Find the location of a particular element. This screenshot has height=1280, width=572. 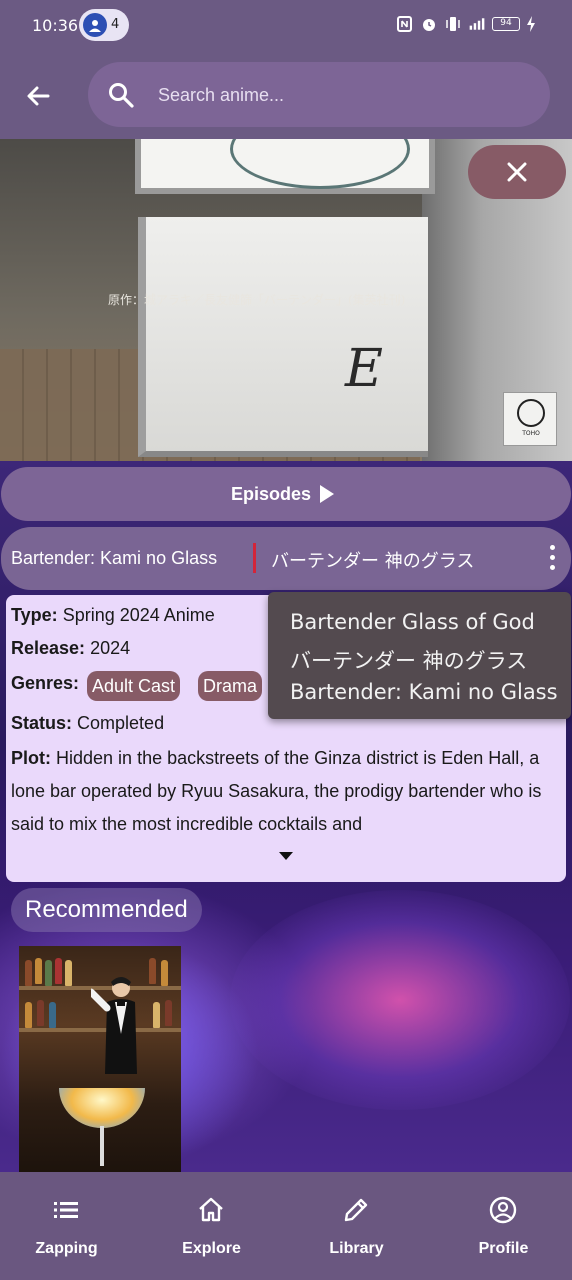

status-row: Status: Completed is located at coordinates (87, 723).